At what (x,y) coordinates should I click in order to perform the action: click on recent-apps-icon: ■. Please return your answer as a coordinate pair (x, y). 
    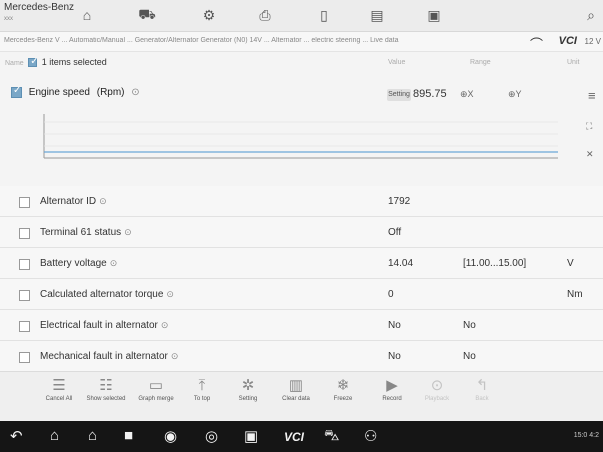
    Looking at the image, I should click on (128, 435).